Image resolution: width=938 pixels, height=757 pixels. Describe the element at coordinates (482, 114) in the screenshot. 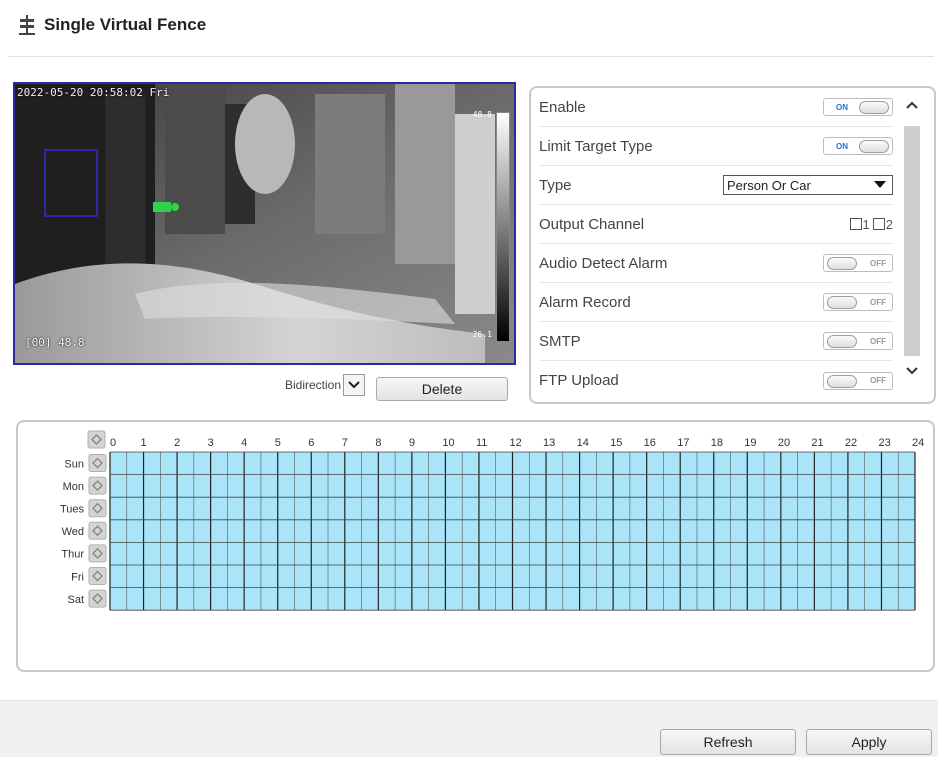

I see `scale-max-label: 48.8` at that location.